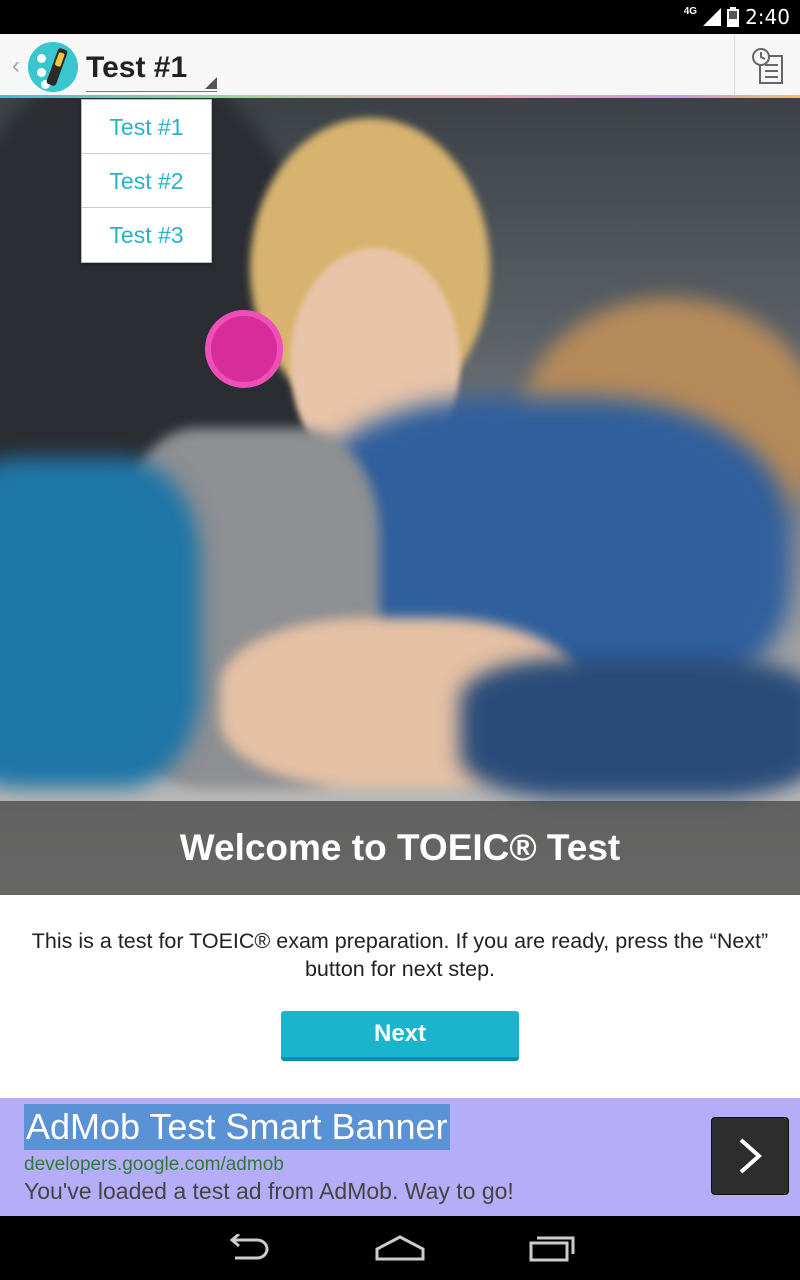 This screenshot has width=800, height=1280. What do you see at coordinates (400, 1036) in the screenshot?
I see `next-button: Next` at bounding box center [400, 1036].